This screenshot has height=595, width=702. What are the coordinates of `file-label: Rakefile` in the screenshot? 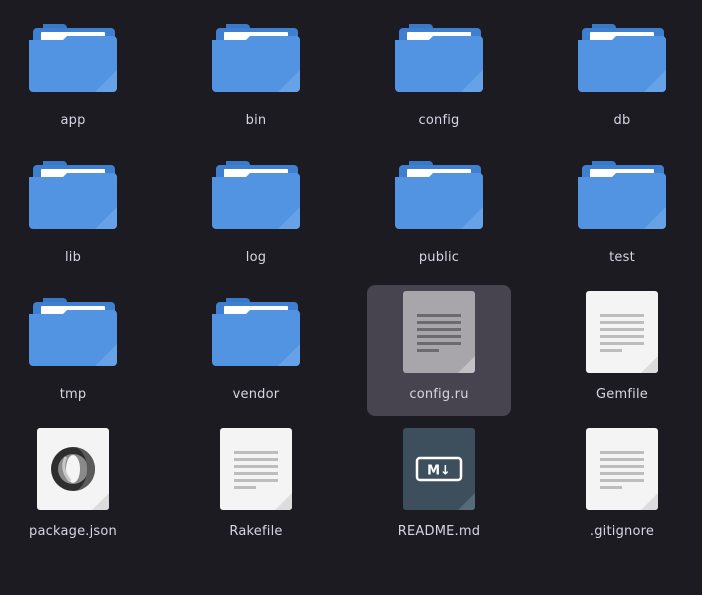 It's located at (256, 531).